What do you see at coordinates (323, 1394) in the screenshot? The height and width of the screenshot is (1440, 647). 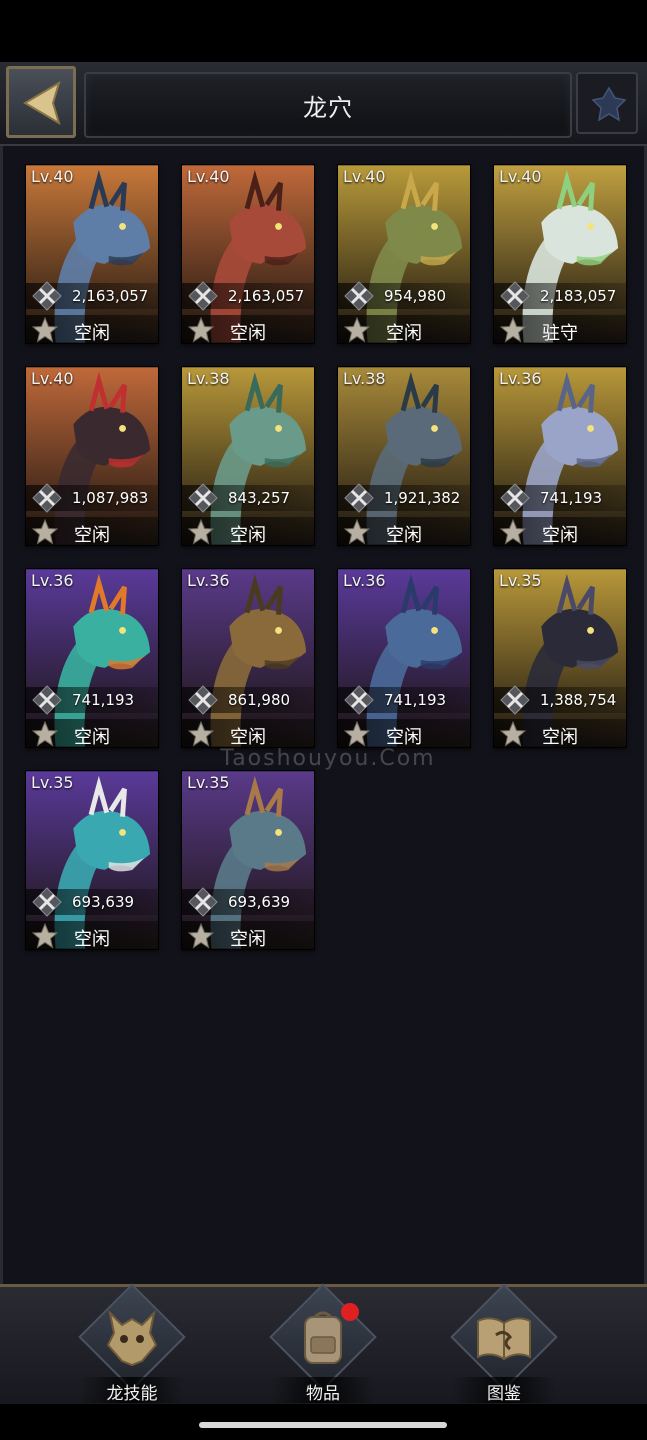 I see `nav-label: 物品` at bounding box center [323, 1394].